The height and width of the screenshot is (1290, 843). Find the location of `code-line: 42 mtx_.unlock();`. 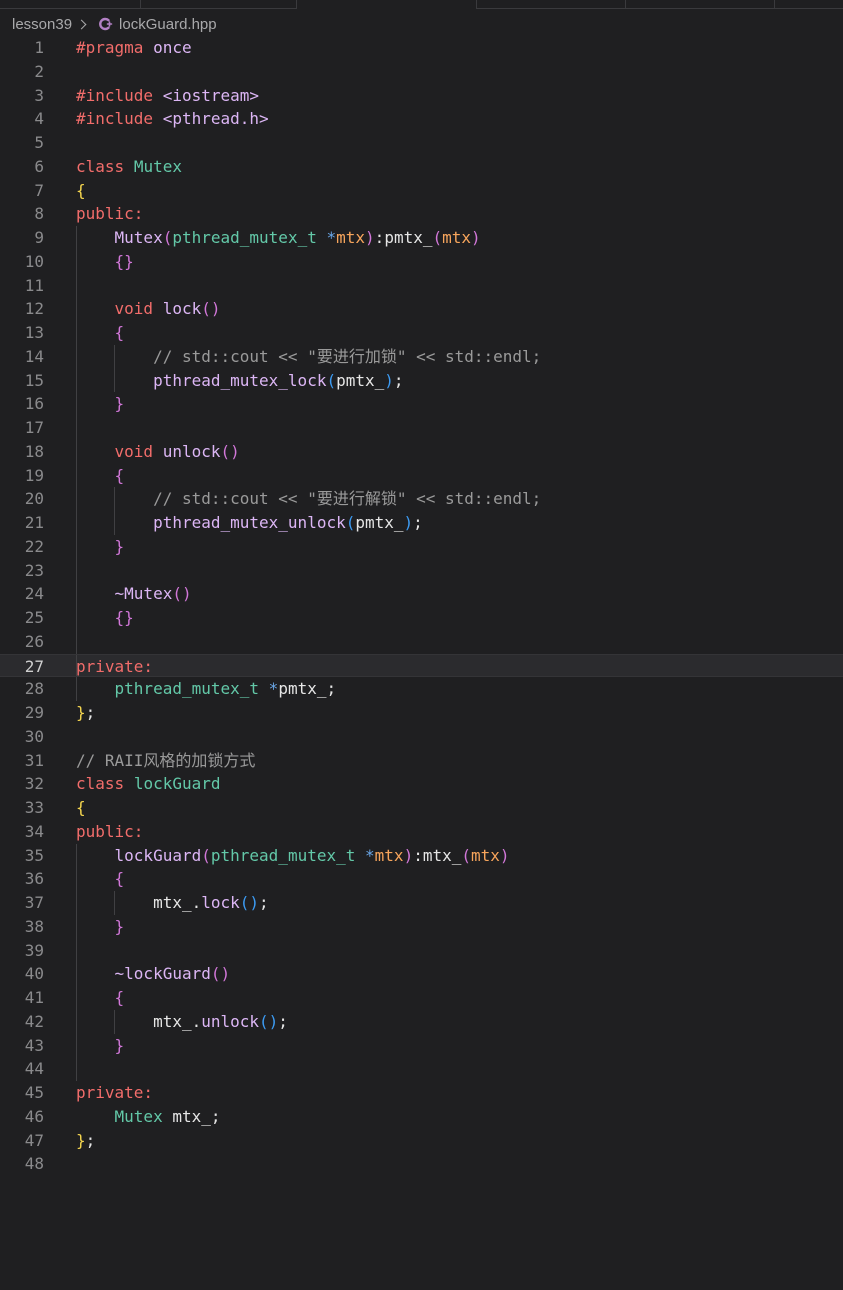

code-line: 42 mtx_.unlock(); is located at coordinates (421, 1021).